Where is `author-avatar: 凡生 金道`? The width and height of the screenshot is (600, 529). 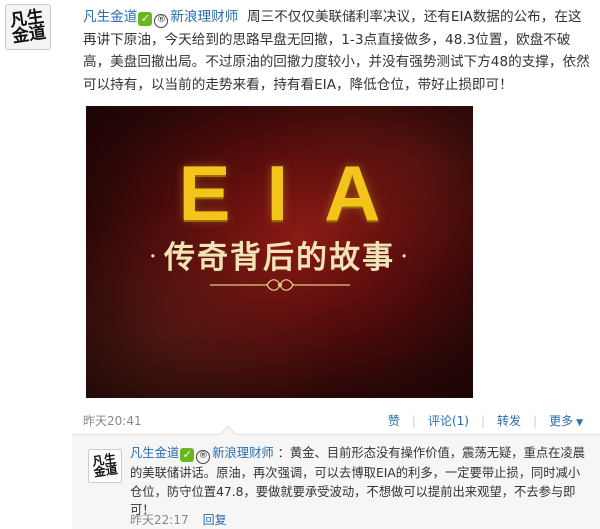
author-avatar: 凡生 金道 is located at coordinates (28, 27).